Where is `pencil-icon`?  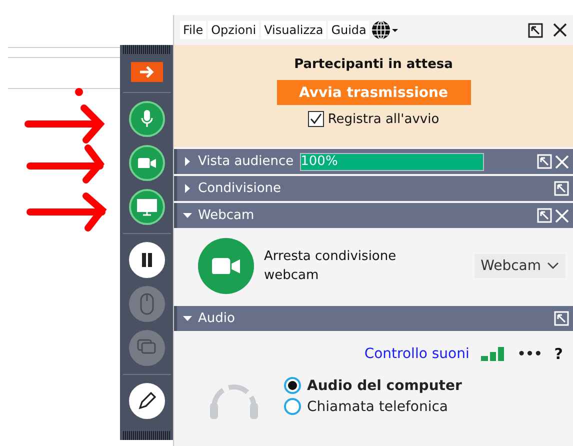 pencil-icon is located at coordinates (146, 401).